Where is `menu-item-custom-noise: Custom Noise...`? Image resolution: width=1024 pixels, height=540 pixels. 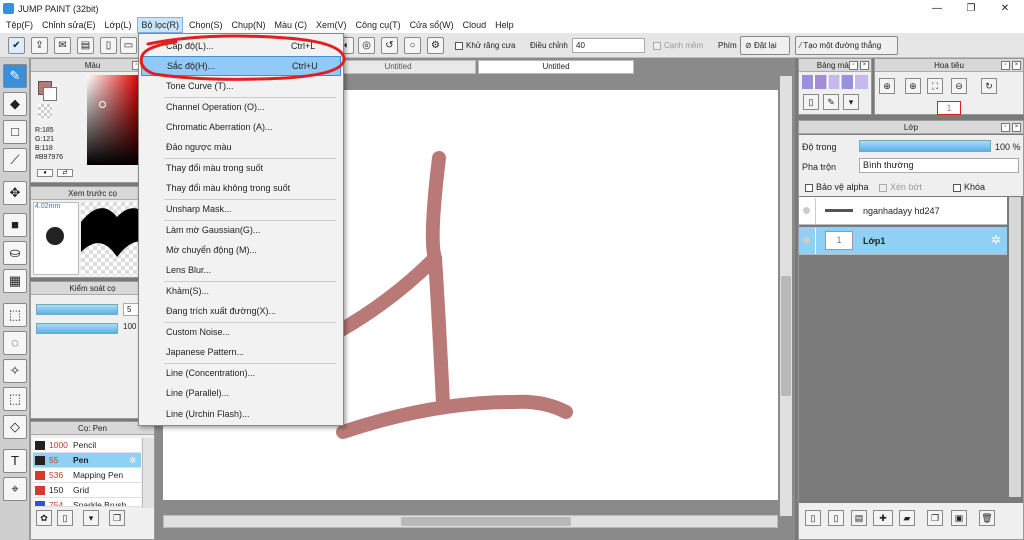
menu-item-custom-noise: Custom Noise... is located at coordinates (241, 332).